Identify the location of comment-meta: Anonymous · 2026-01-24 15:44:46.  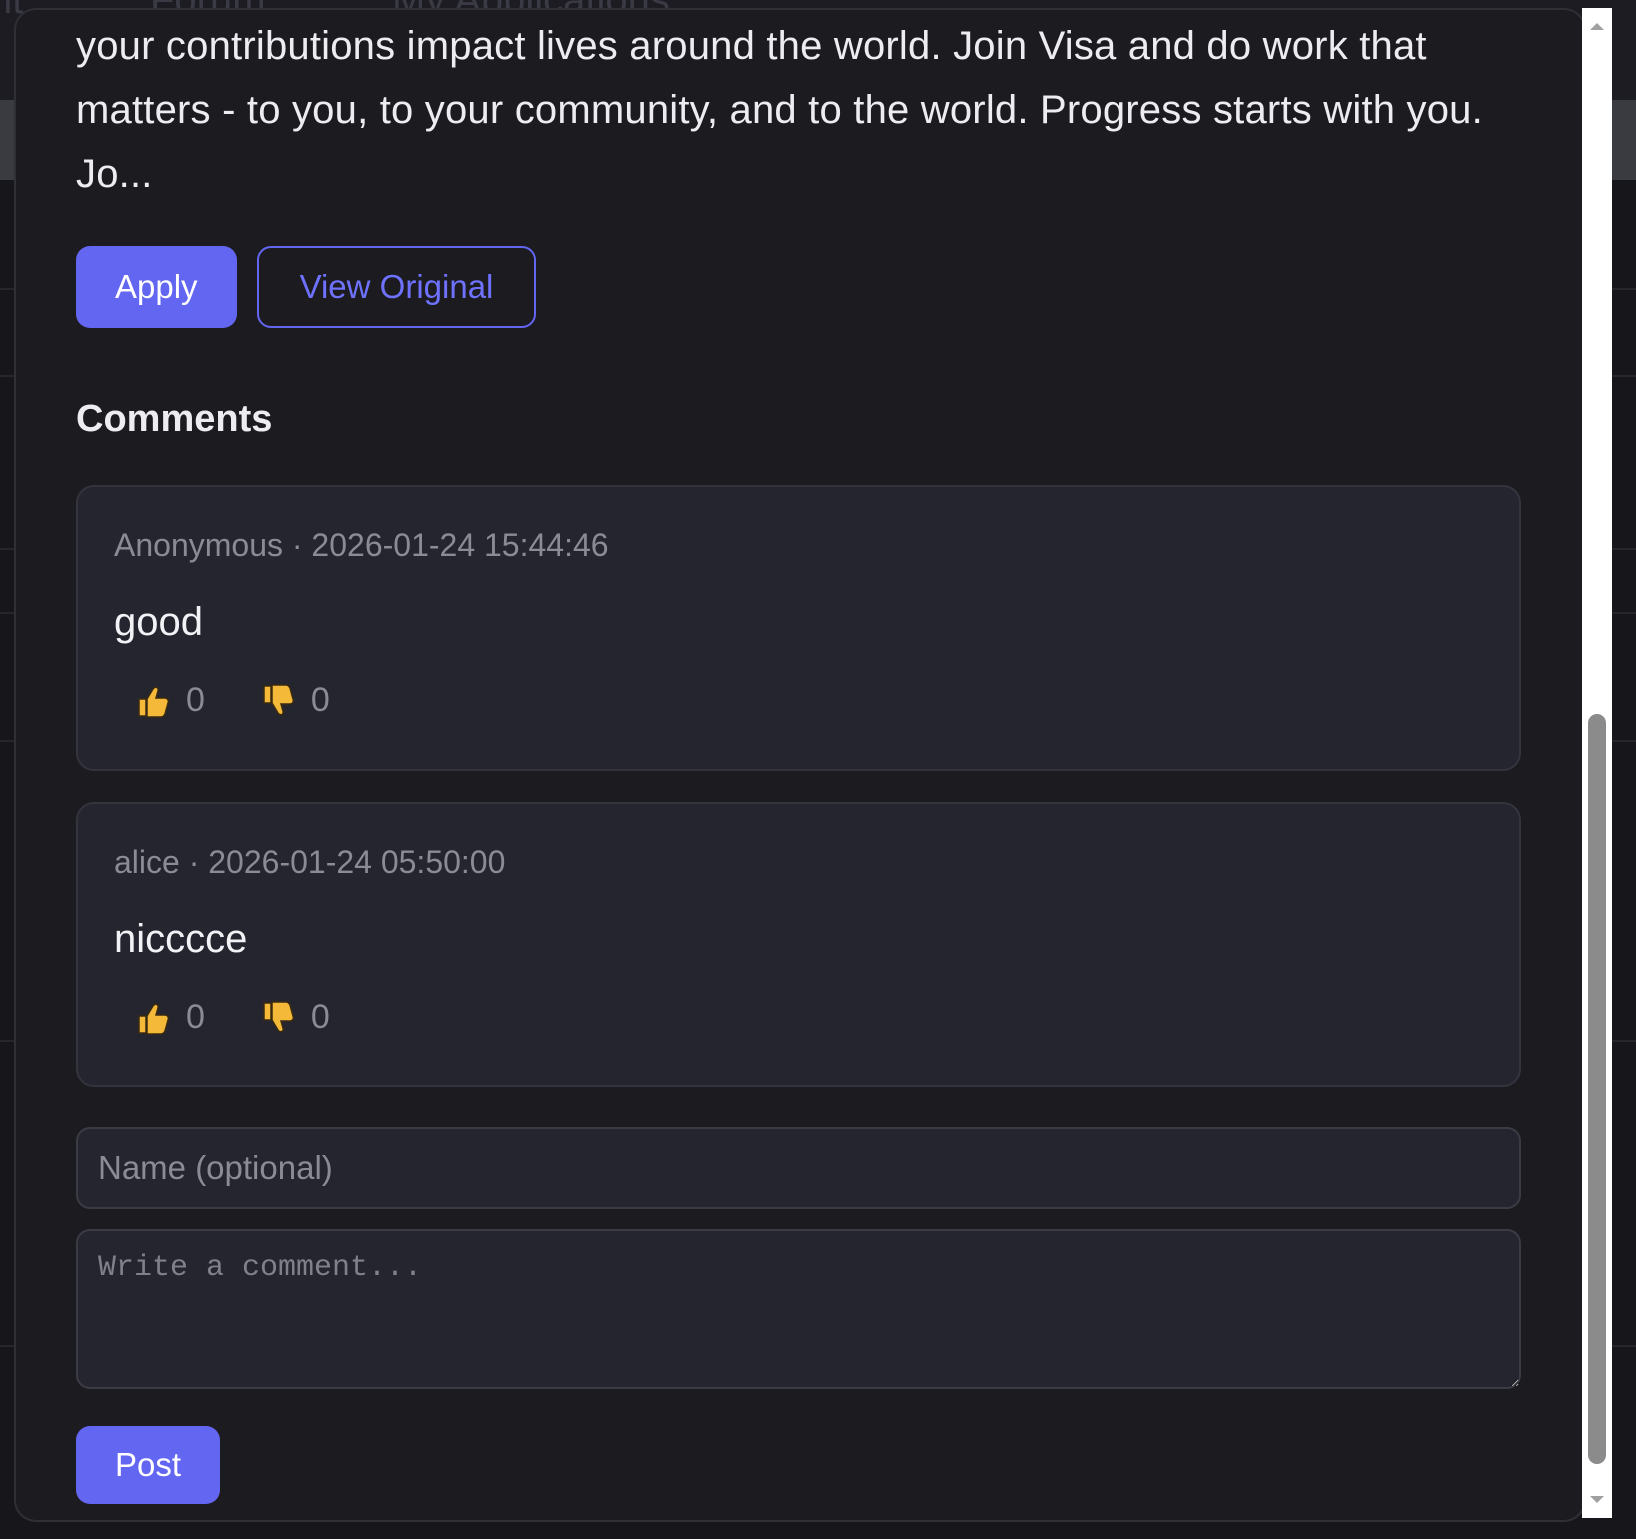
(361, 545).